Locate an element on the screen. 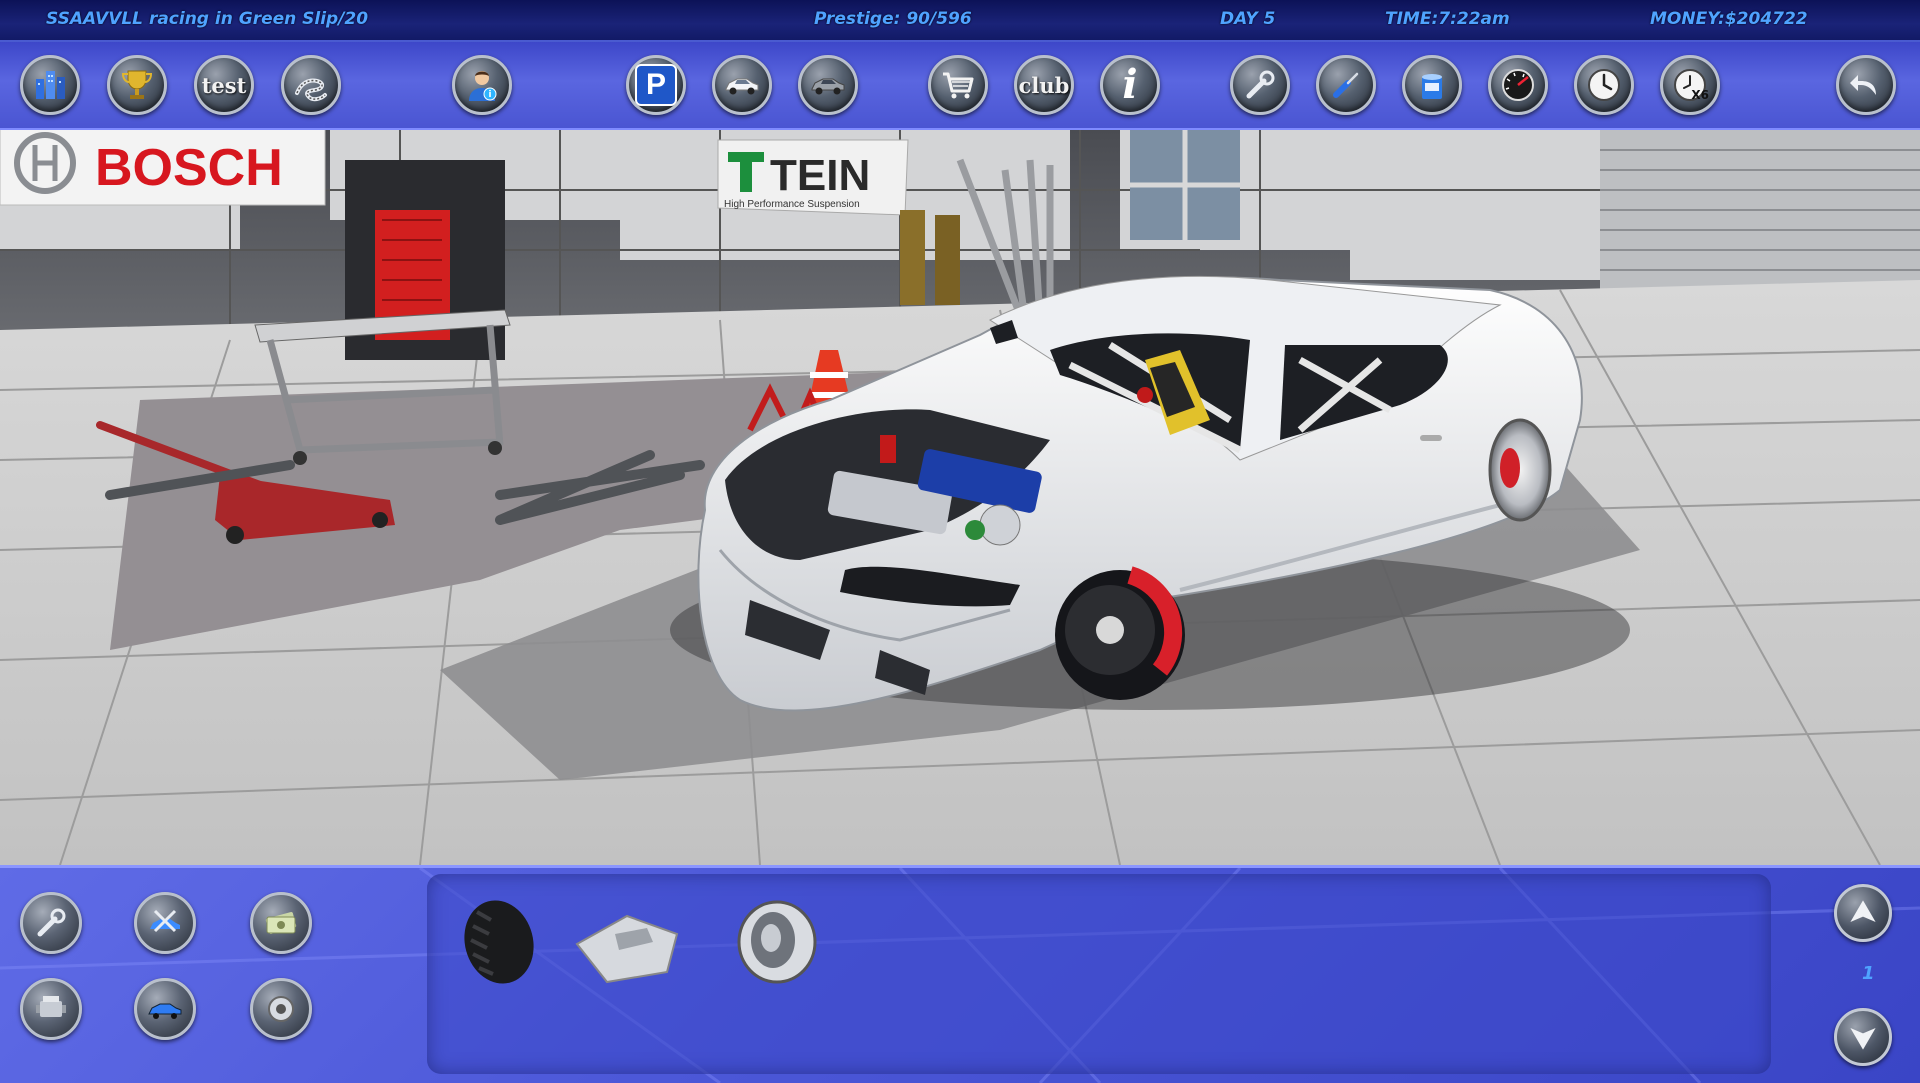 The image size is (1920, 1083). info-icon: i is located at coordinates (1130, 84).